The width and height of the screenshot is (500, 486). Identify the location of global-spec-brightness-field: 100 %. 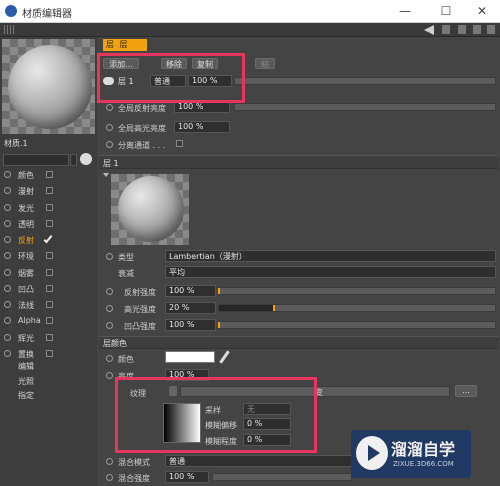
(202, 127).